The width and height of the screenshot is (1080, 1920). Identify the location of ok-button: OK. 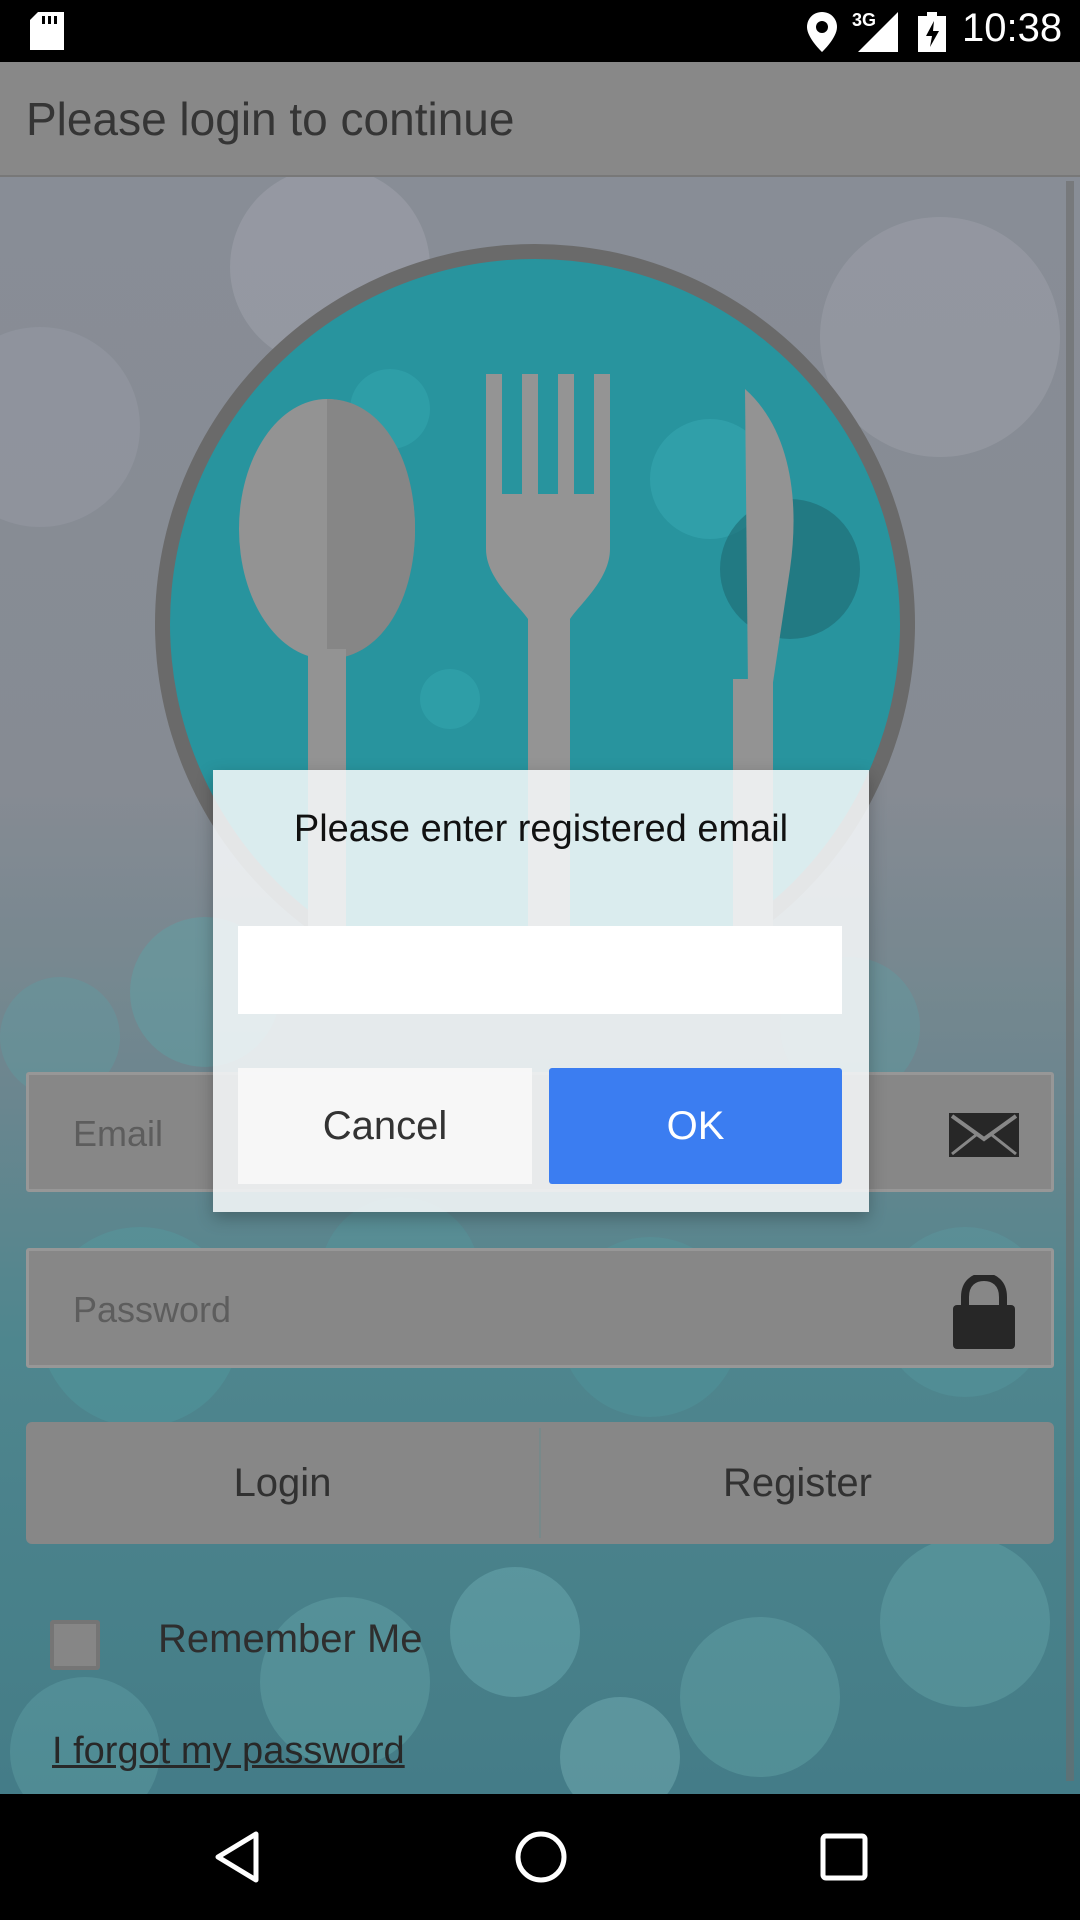
(695, 1126).